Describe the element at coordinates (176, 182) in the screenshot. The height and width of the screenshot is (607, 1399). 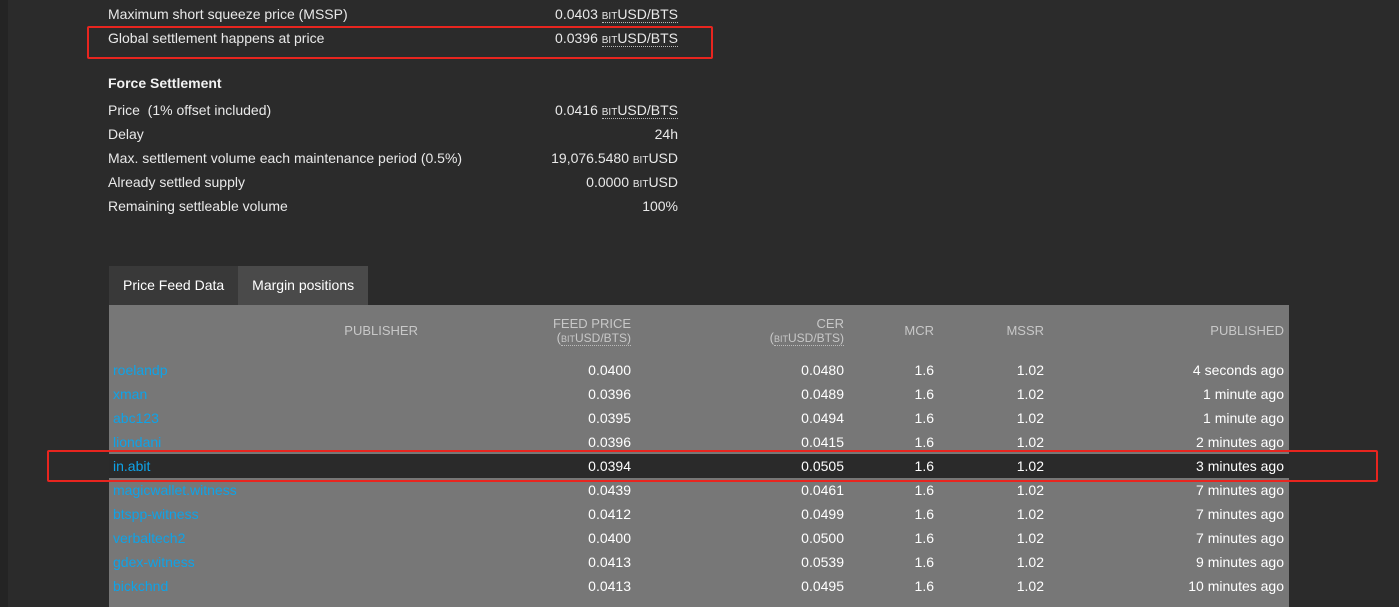
I see `fs-settled-label: Already settled supply` at that location.